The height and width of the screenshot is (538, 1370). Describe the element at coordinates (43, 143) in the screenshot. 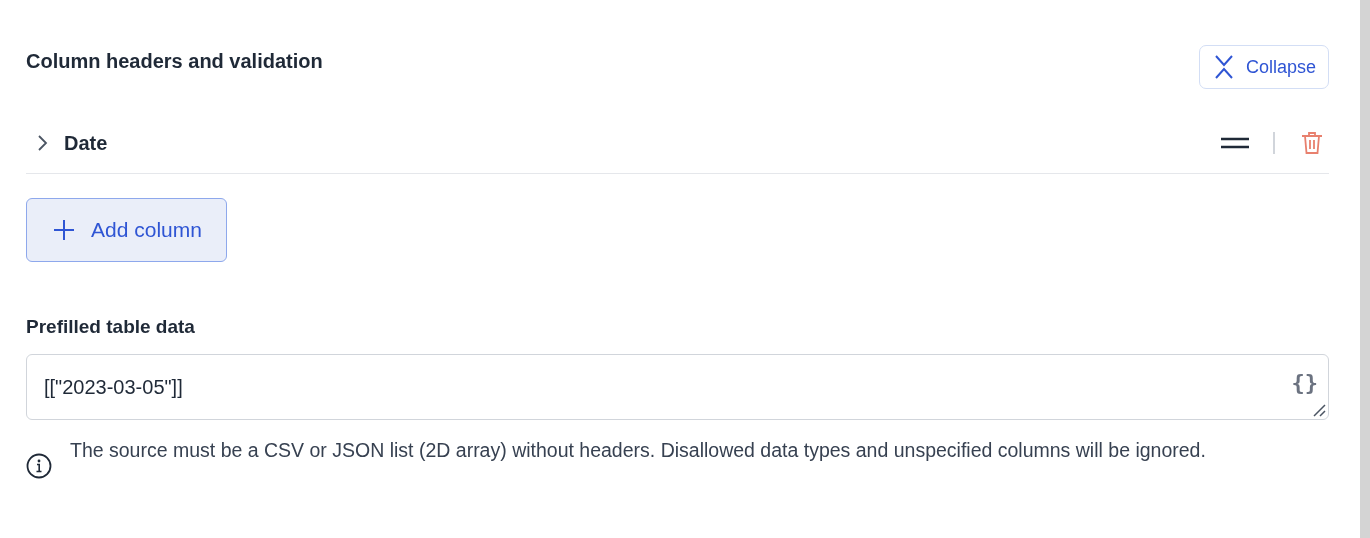

I see `chevron-icon` at that location.